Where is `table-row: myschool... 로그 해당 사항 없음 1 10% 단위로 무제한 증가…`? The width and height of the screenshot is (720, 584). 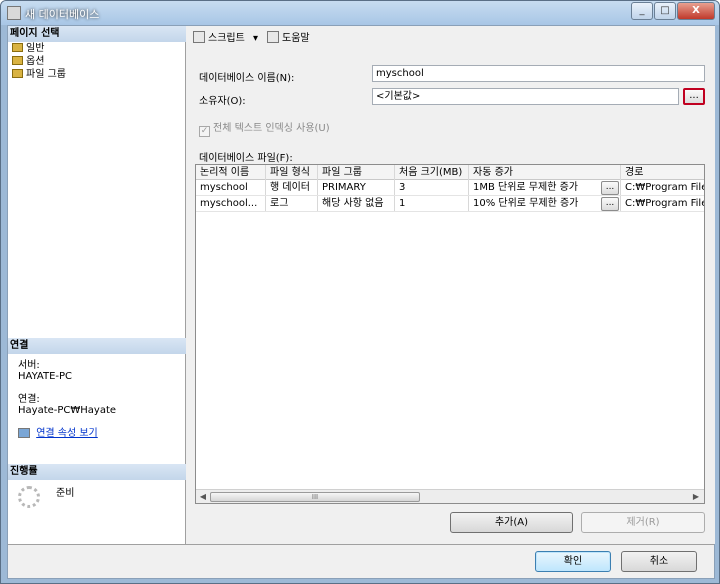 table-row: myschool... 로그 해당 사항 없음 1 10% 단위로 무제한 증가… is located at coordinates (450, 204).